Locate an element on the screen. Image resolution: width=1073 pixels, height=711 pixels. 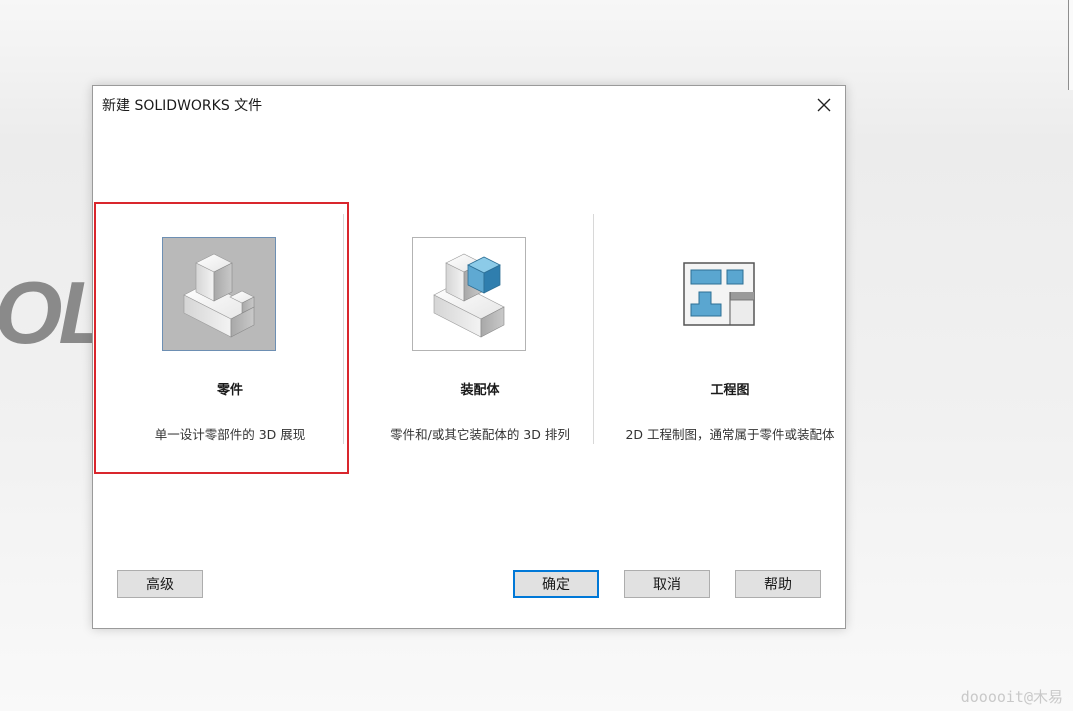
assembly-icon is located at coordinates (469, 295).